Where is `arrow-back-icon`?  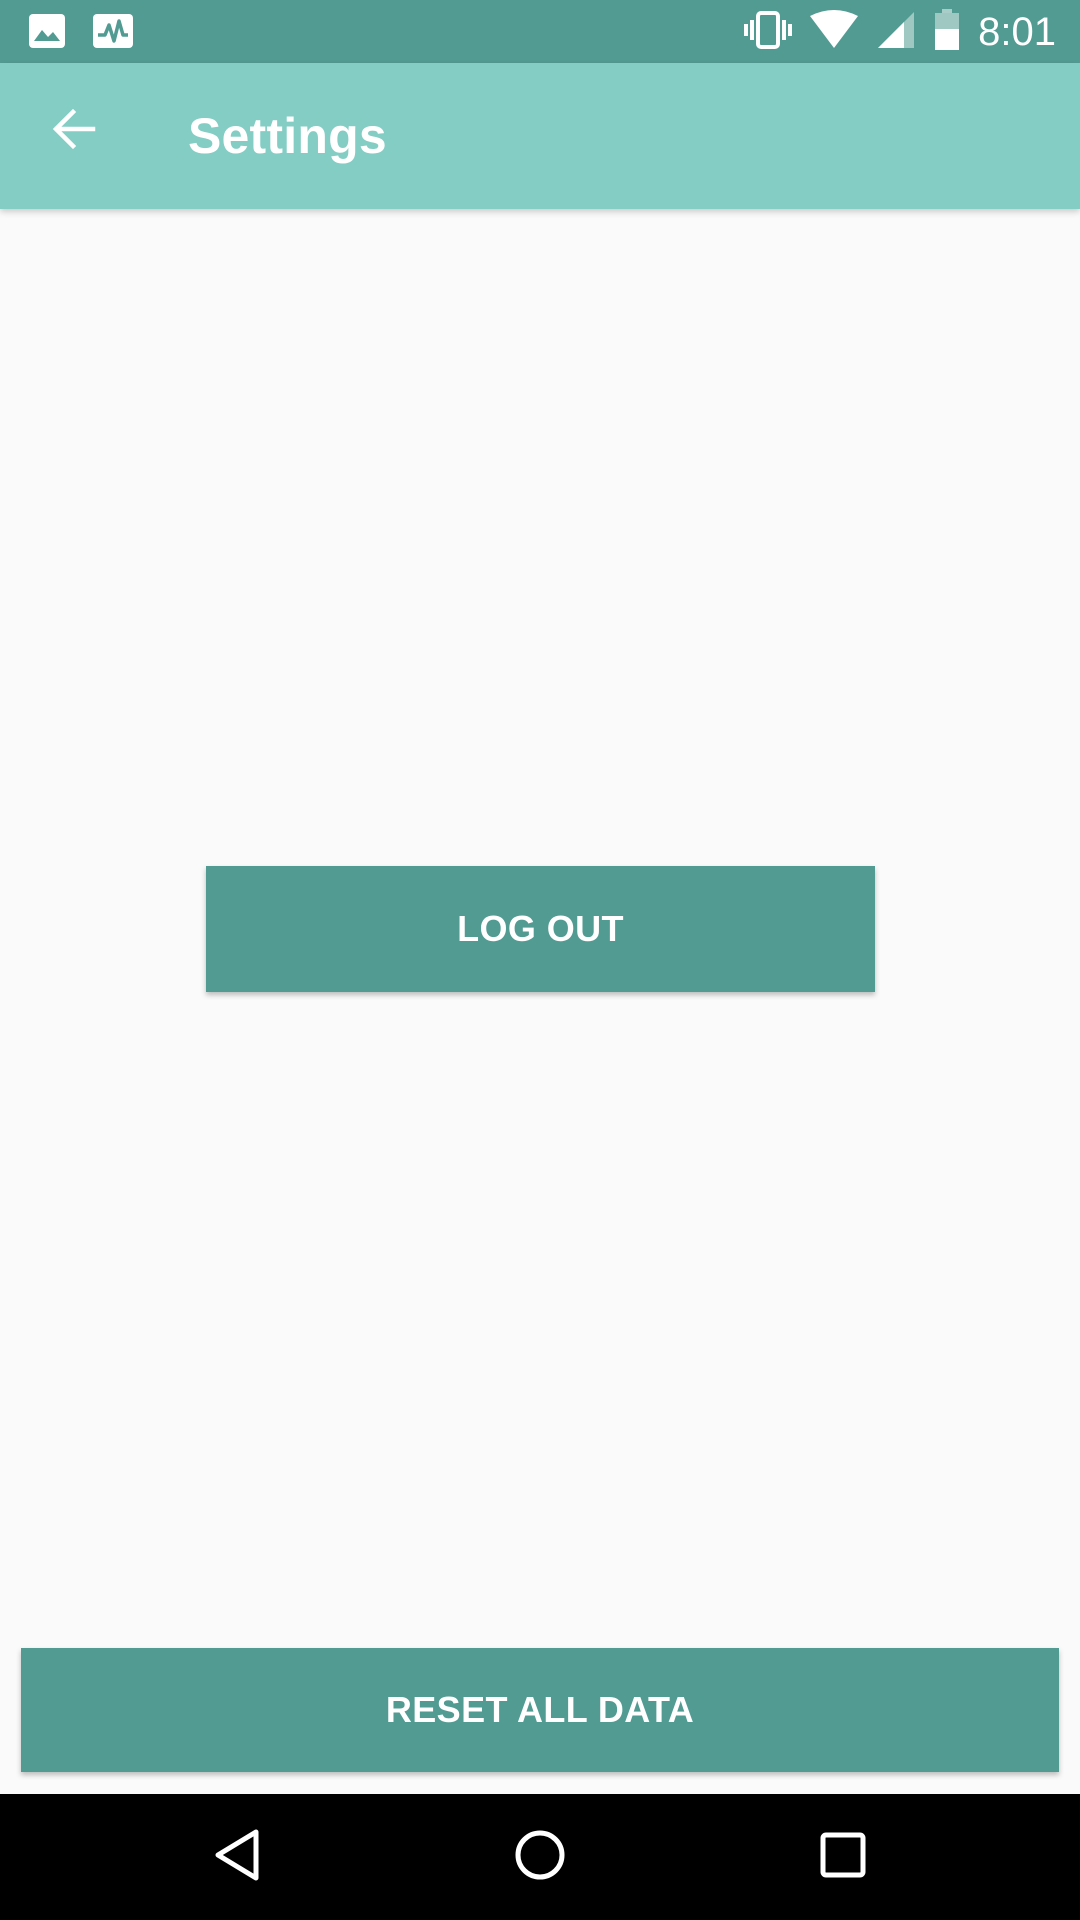
arrow-back-icon is located at coordinates (74, 131).